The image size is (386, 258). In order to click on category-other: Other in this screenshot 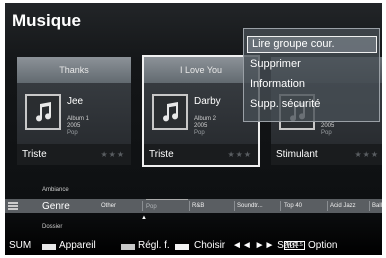, I will do `click(108, 206)`.